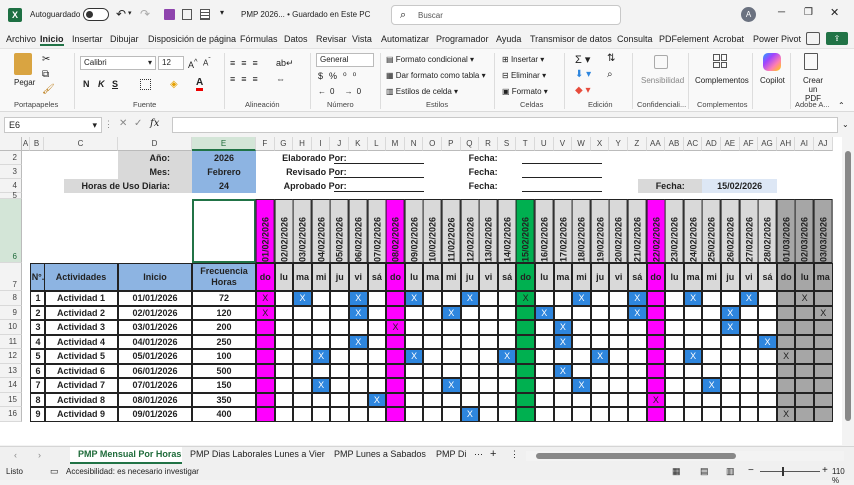 The height and width of the screenshot is (485, 854). Describe the element at coordinates (611, 58) in the screenshot. I see `sort-filter-icon: ⇅` at that location.